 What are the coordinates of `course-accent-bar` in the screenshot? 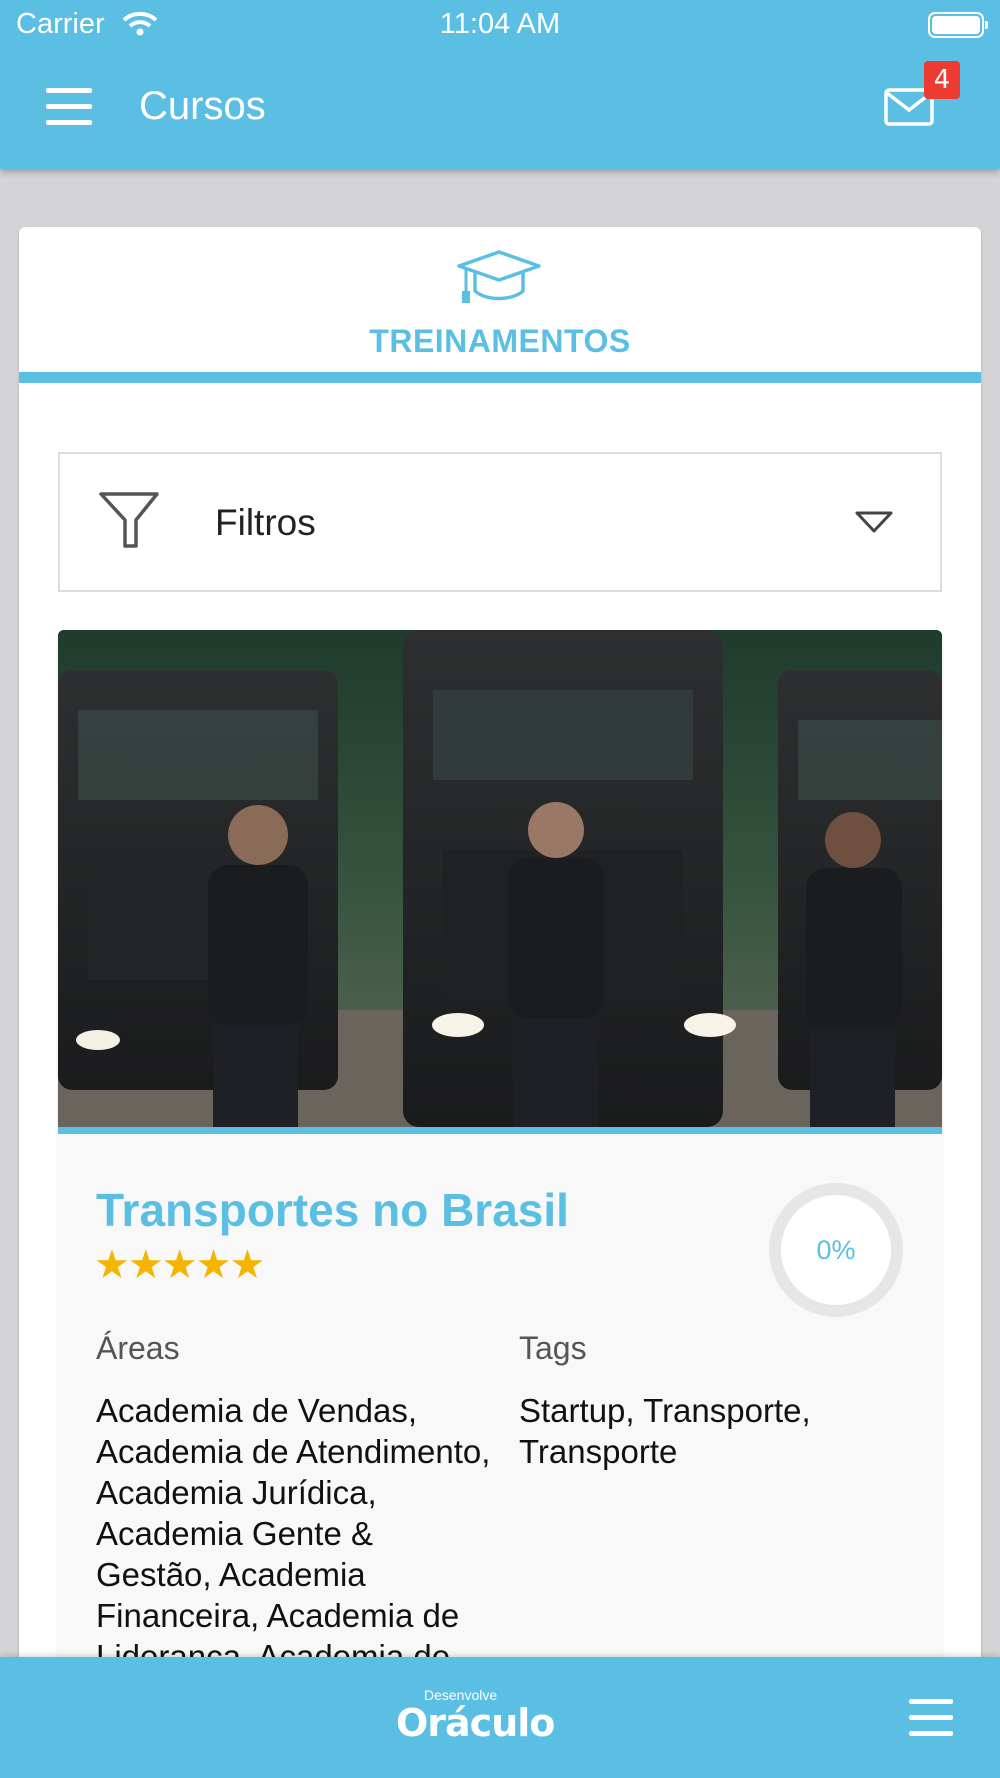 It's located at (500, 1130).